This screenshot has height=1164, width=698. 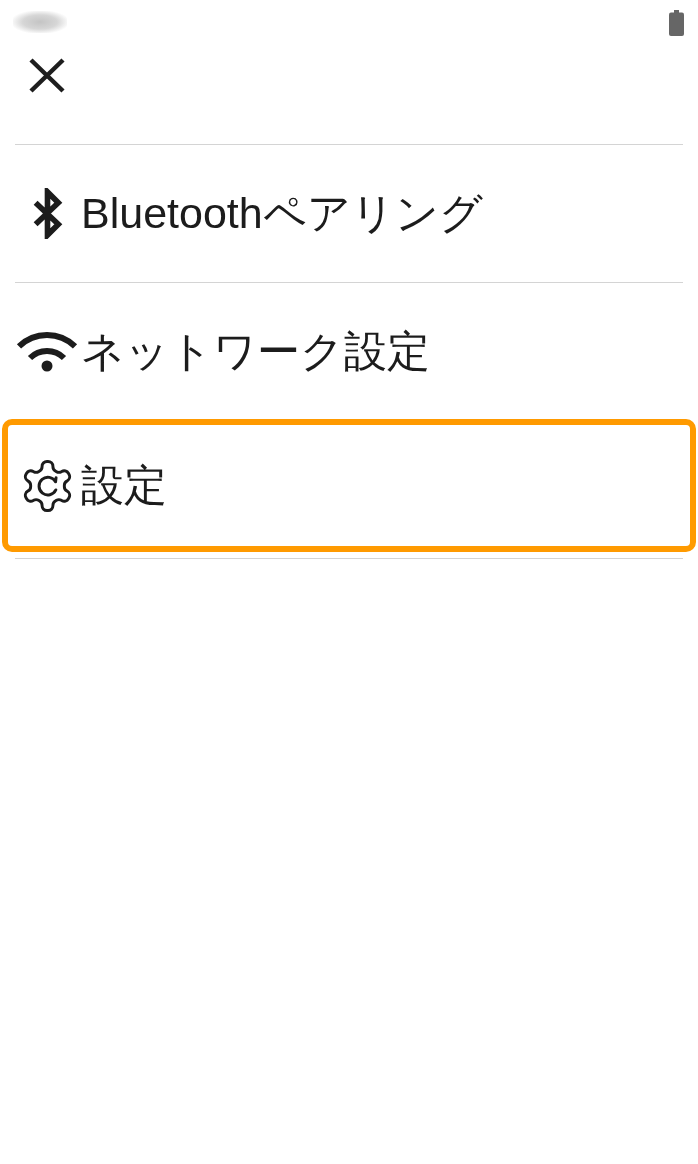 What do you see at coordinates (47, 351) in the screenshot?
I see `wifi-icon` at bounding box center [47, 351].